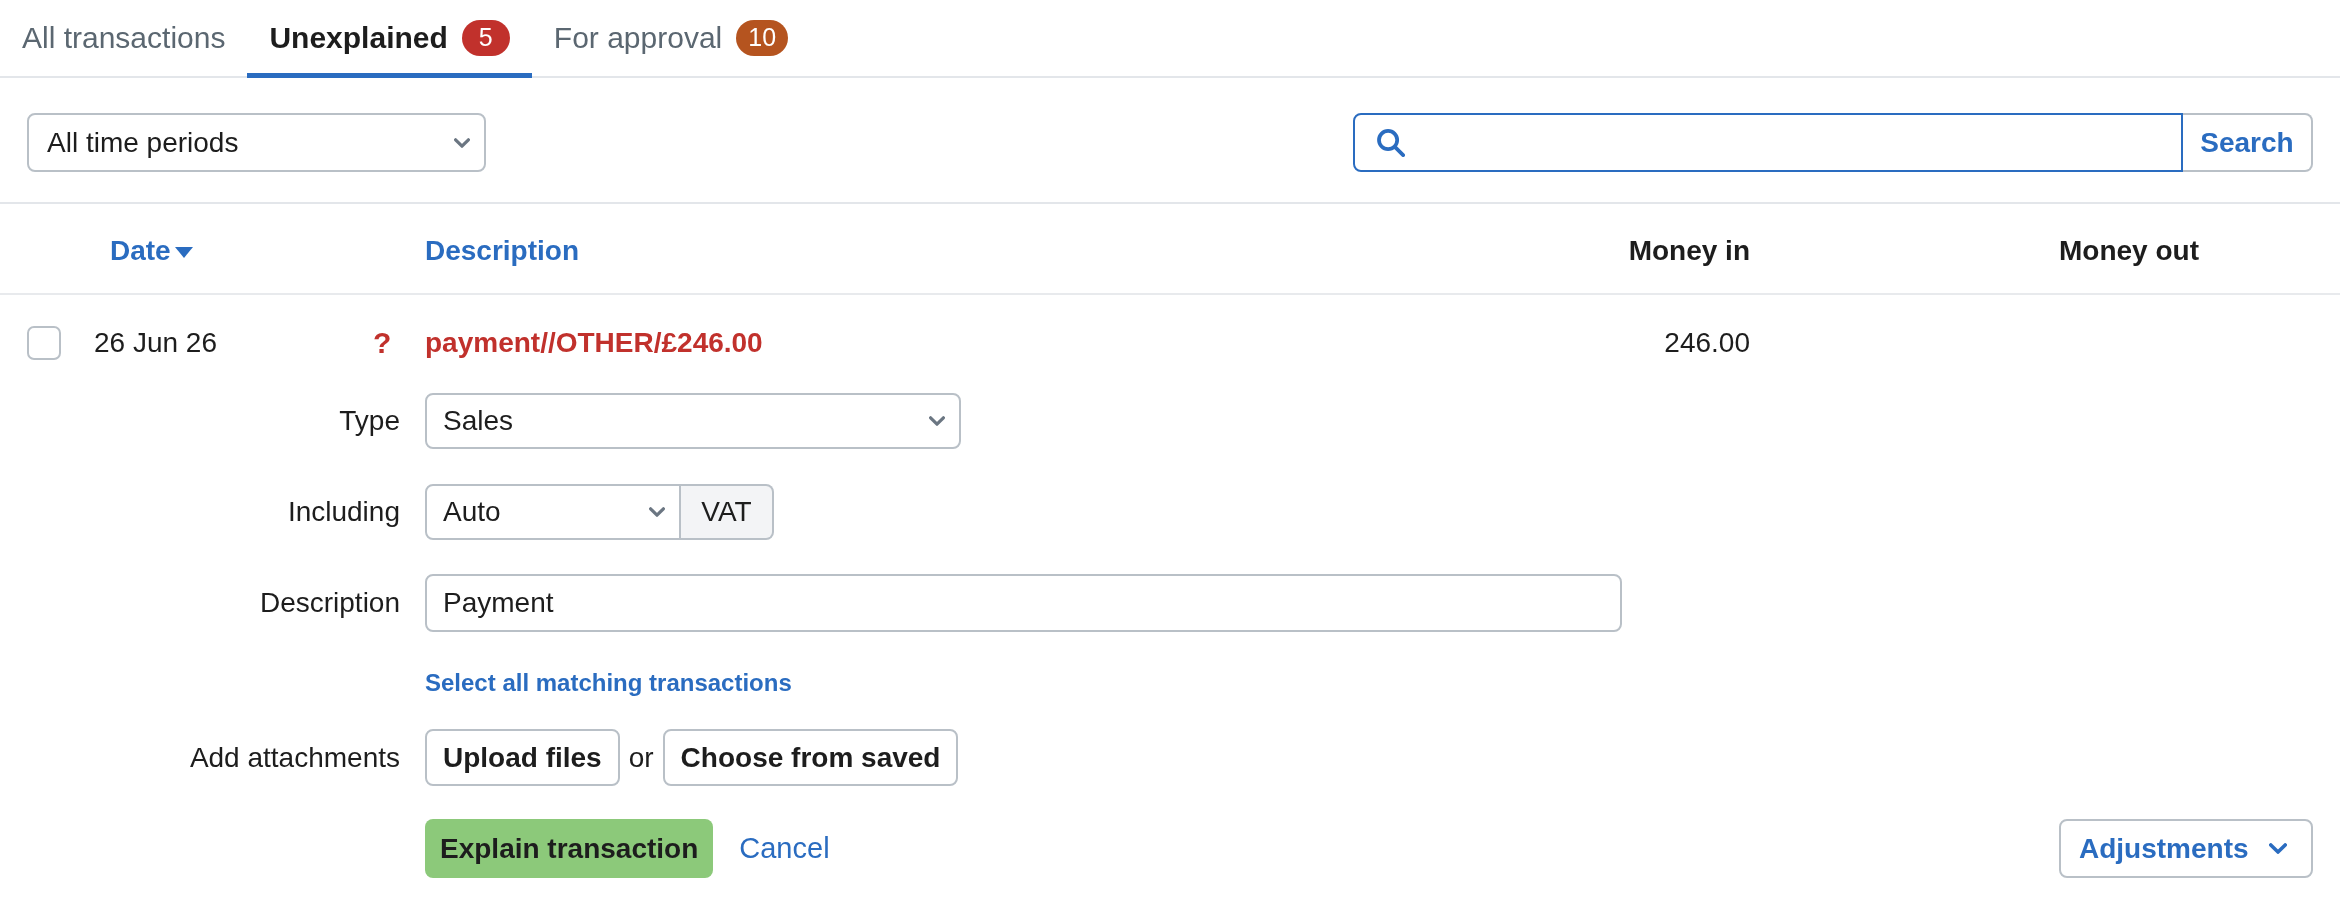 The image size is (2340, 902). What do you see at coordinates (762, 37) in the screenshot?
I see `count-badge: 10` at bounding box center [762, 37].